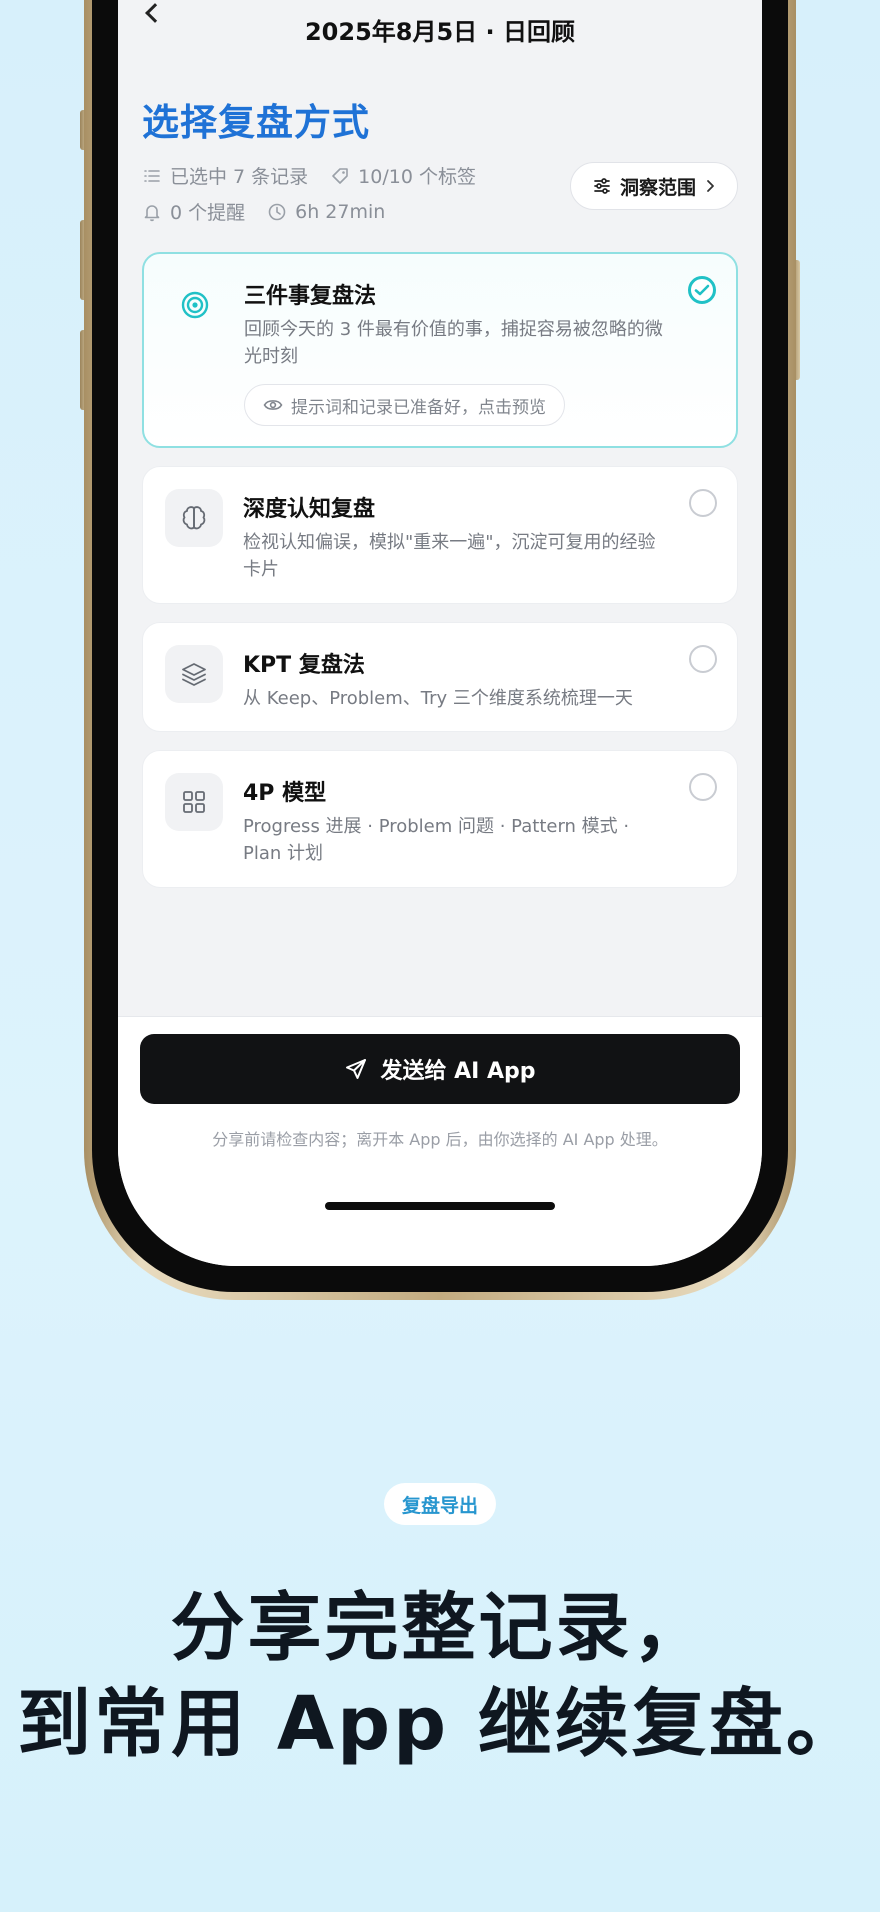  Describe the element at coordinates (440, 1139) in the screenshot. I see `privacy-note: 分享前请检查内容；离开本 App 后，由你选择的 AI App 处理。` at that location.